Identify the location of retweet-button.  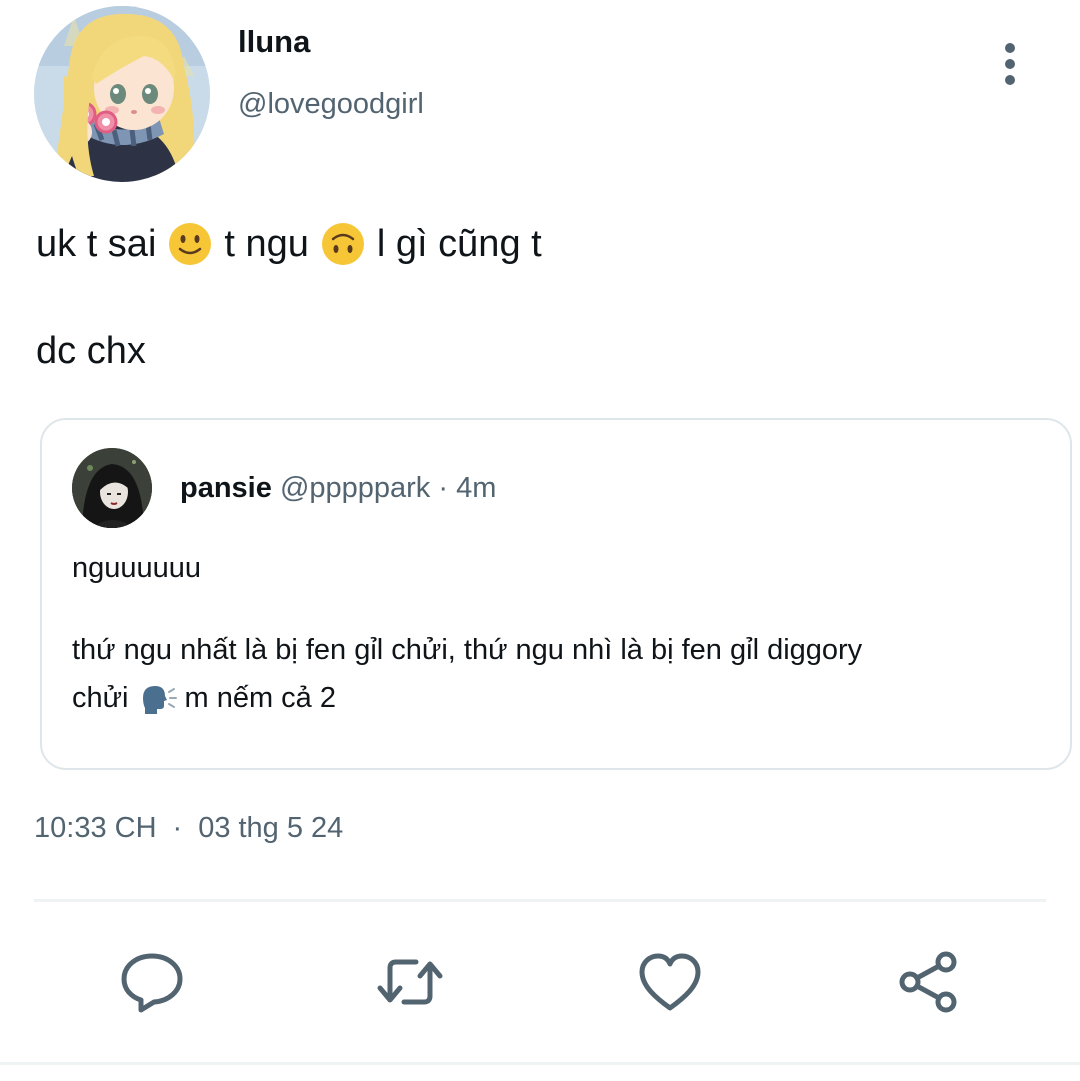
(410, 982).